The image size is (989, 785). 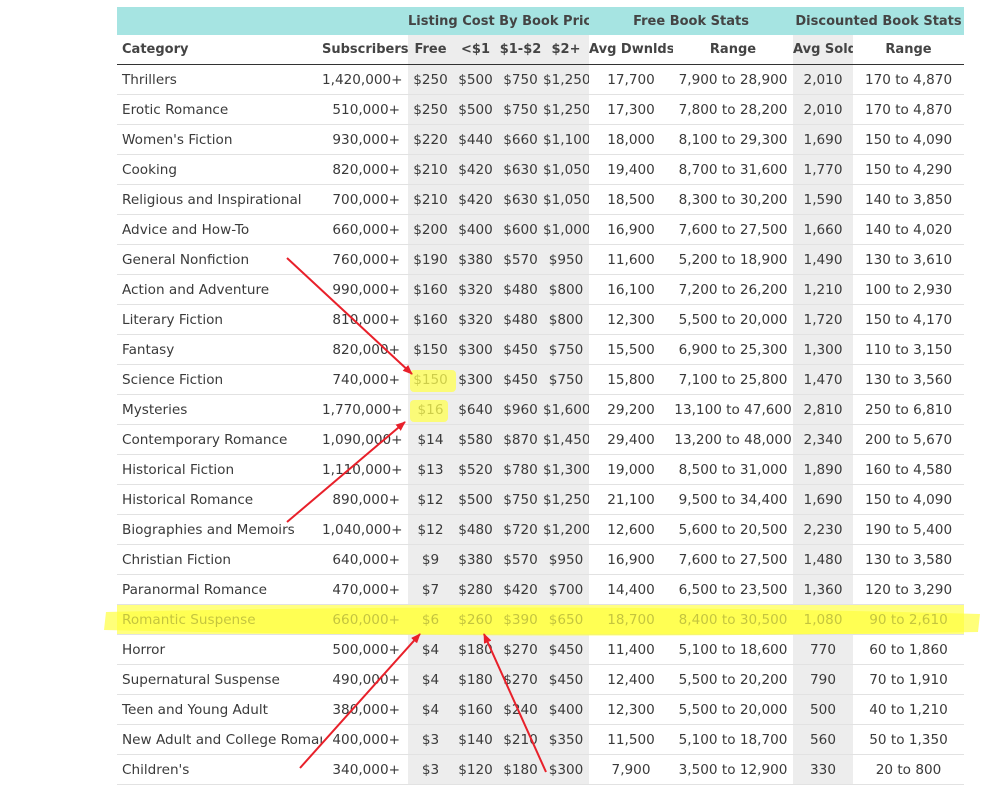 What do you see at coordinates (430, 469) in the screenshot?
I see `cell-free: $13` at bounding box center [430, 469].